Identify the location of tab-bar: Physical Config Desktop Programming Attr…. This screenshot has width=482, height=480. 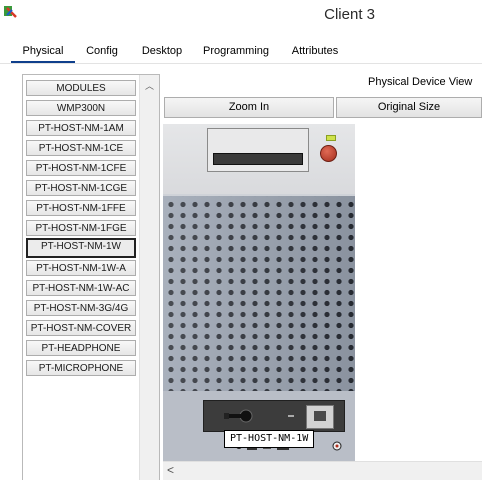
(241, 51).